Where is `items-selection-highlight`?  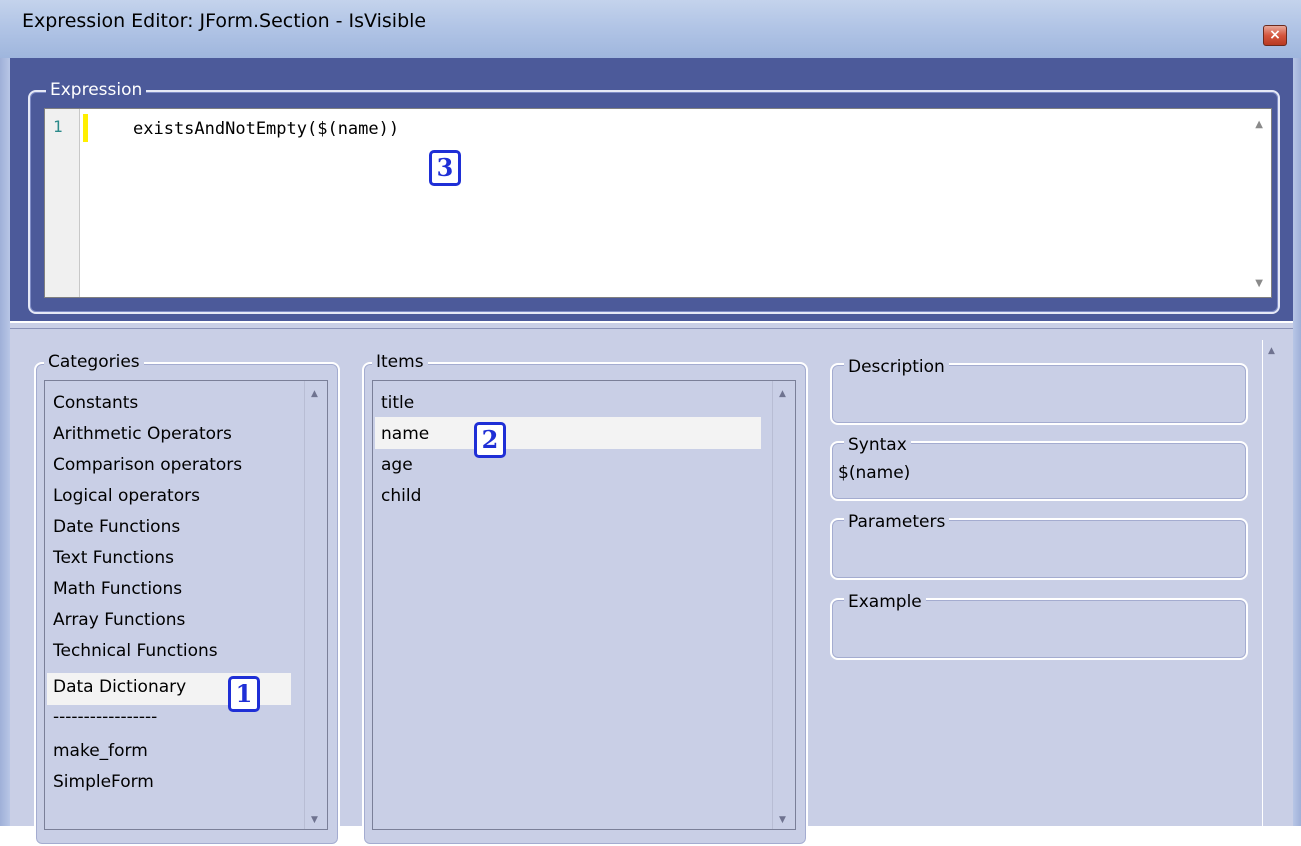
items-selection-highlight is located at coordinates (568, 433).